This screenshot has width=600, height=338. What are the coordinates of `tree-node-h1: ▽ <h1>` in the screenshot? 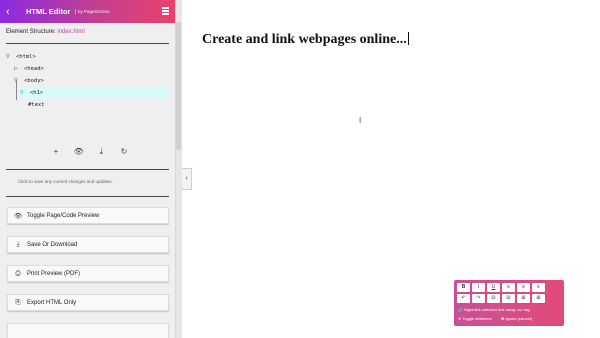 It's located at (94, 93).